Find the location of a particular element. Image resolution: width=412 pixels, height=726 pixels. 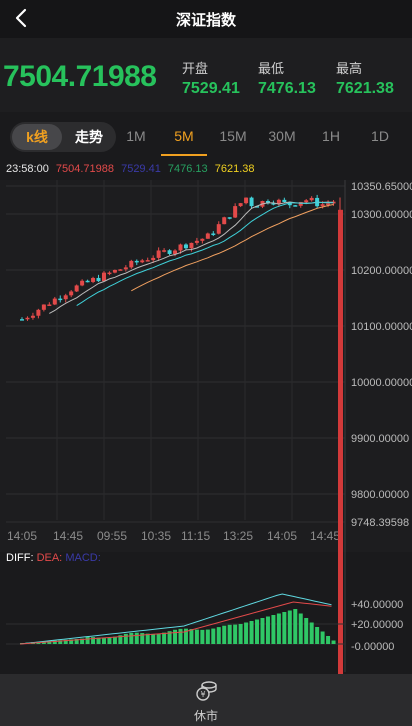

open-label: 开盘 is located at coordinates (195, 68).